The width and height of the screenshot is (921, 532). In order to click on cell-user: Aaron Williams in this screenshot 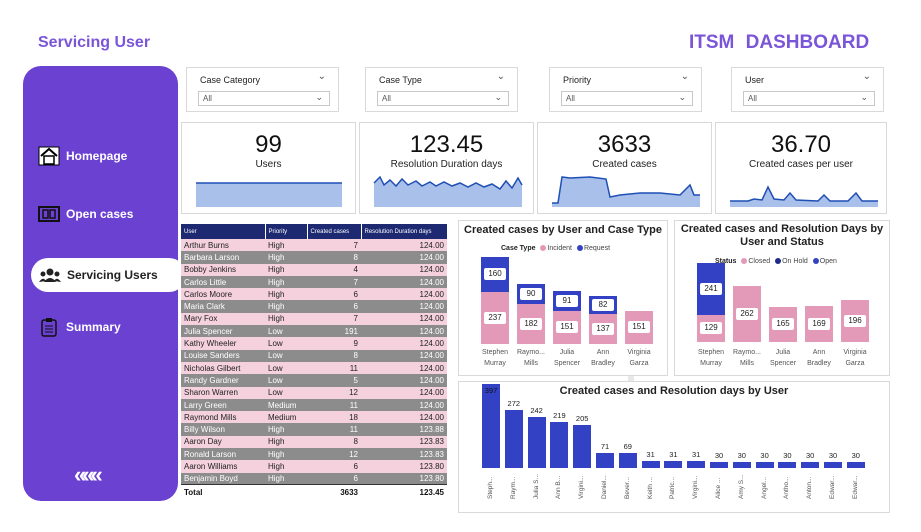, I will do `click(223, 466)`.